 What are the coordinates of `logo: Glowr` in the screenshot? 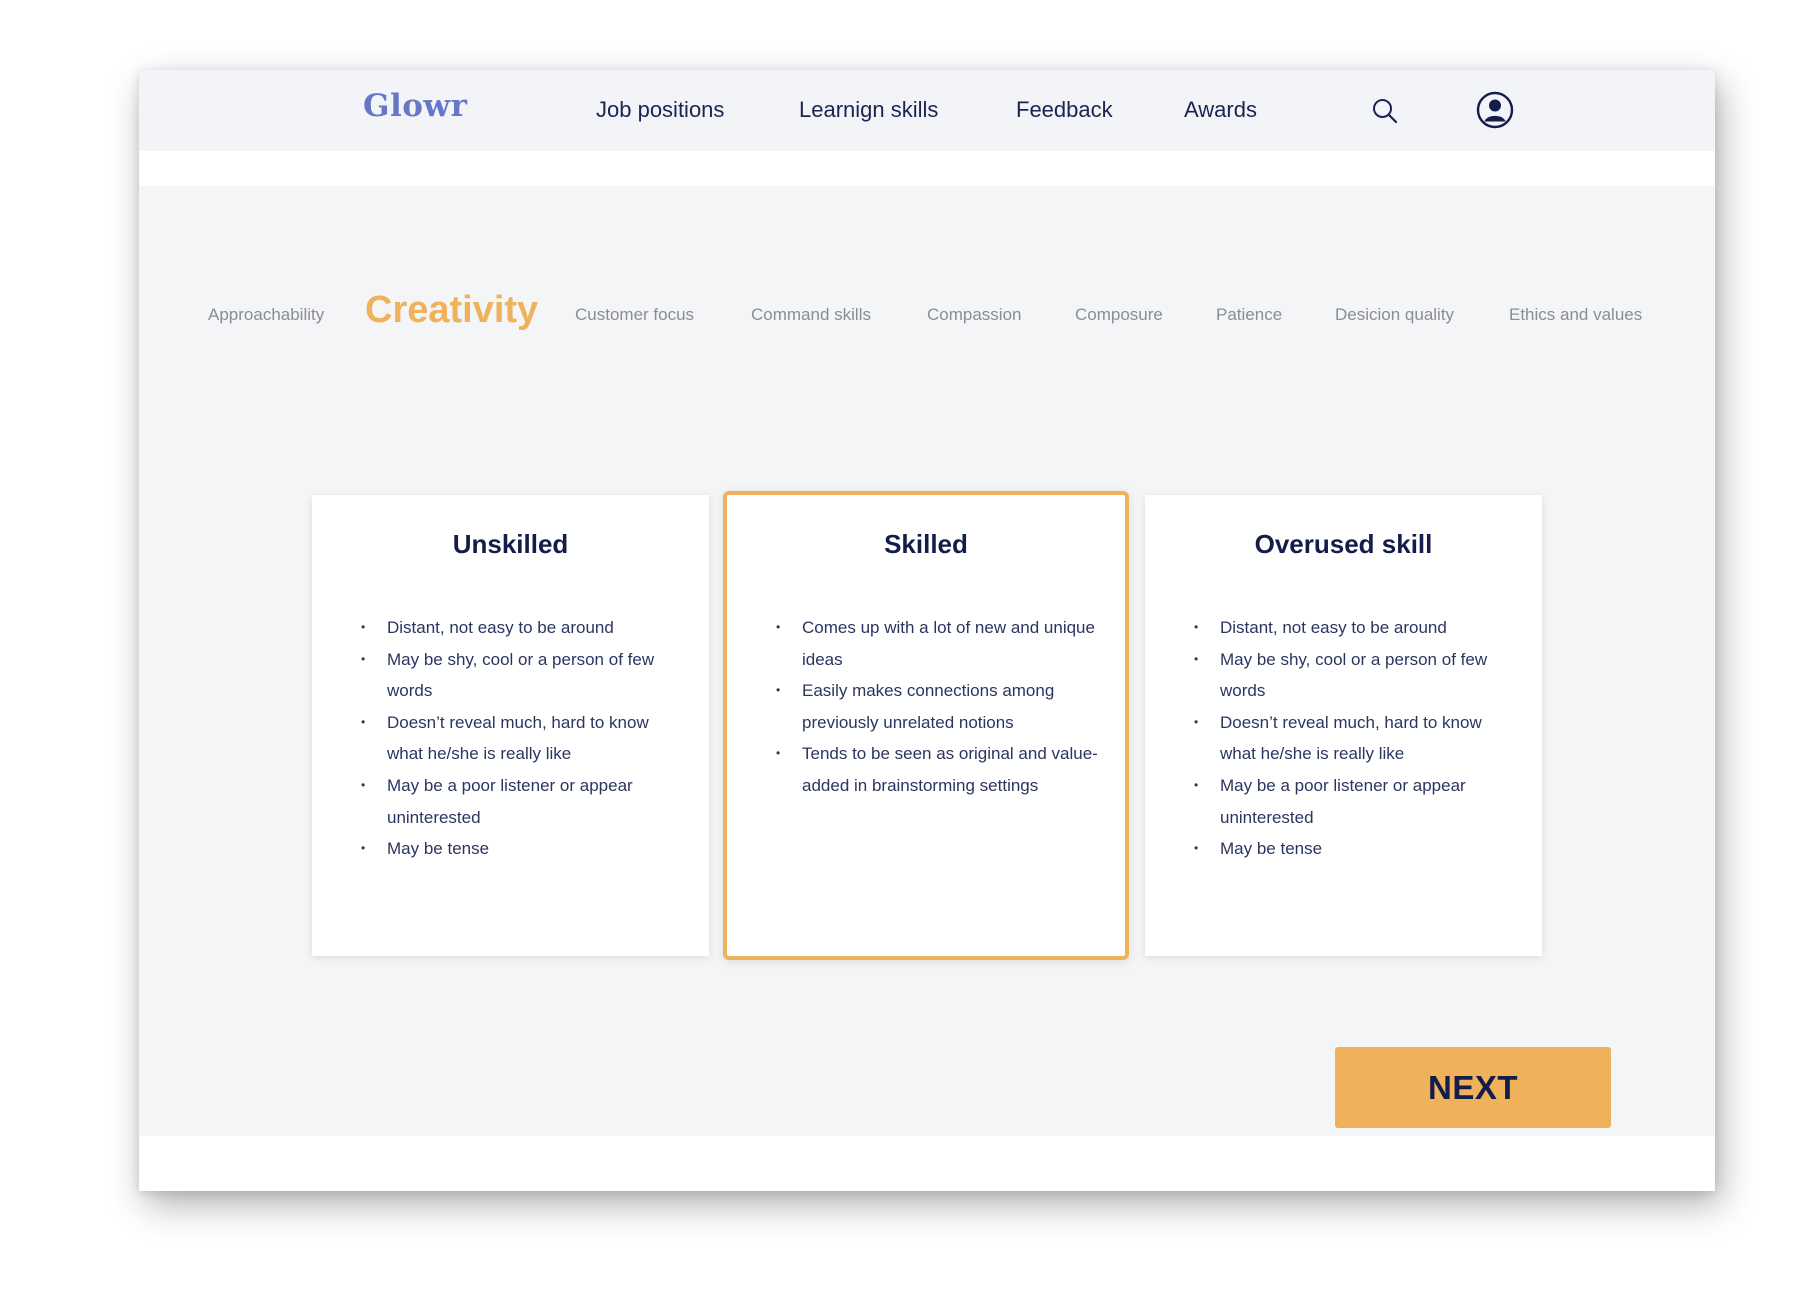 It's located at (415, 106).